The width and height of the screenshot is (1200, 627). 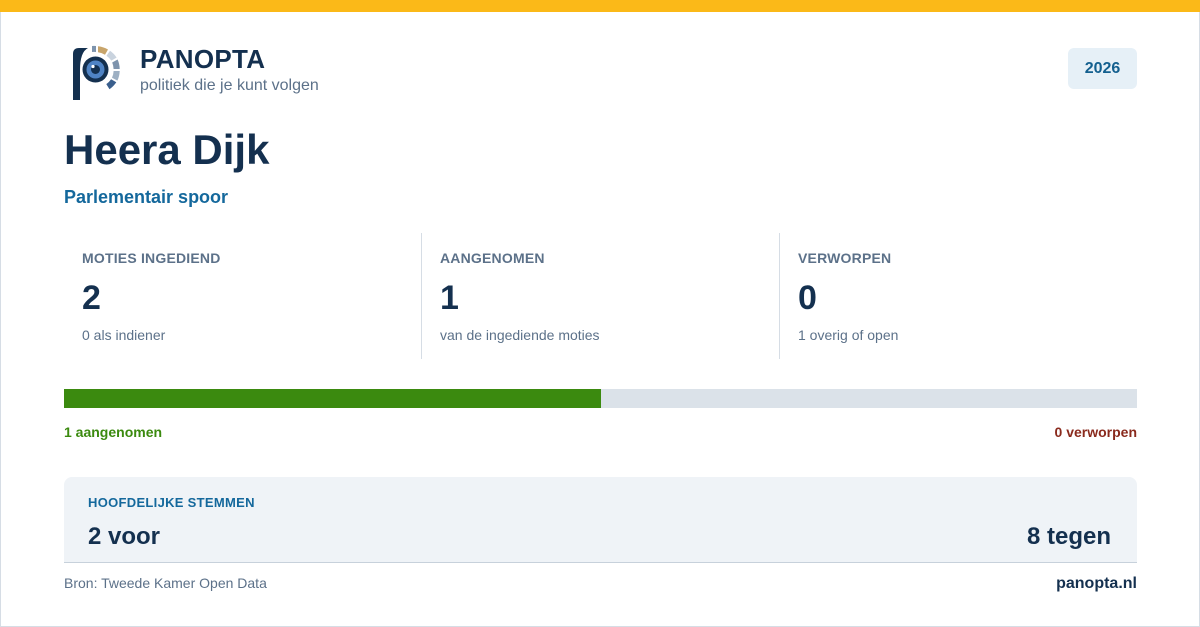 What do you see at coordinates (845, 258) in the screenshot?
I see `stat-label: VERWORPEN` at bounding box center [845, 258].